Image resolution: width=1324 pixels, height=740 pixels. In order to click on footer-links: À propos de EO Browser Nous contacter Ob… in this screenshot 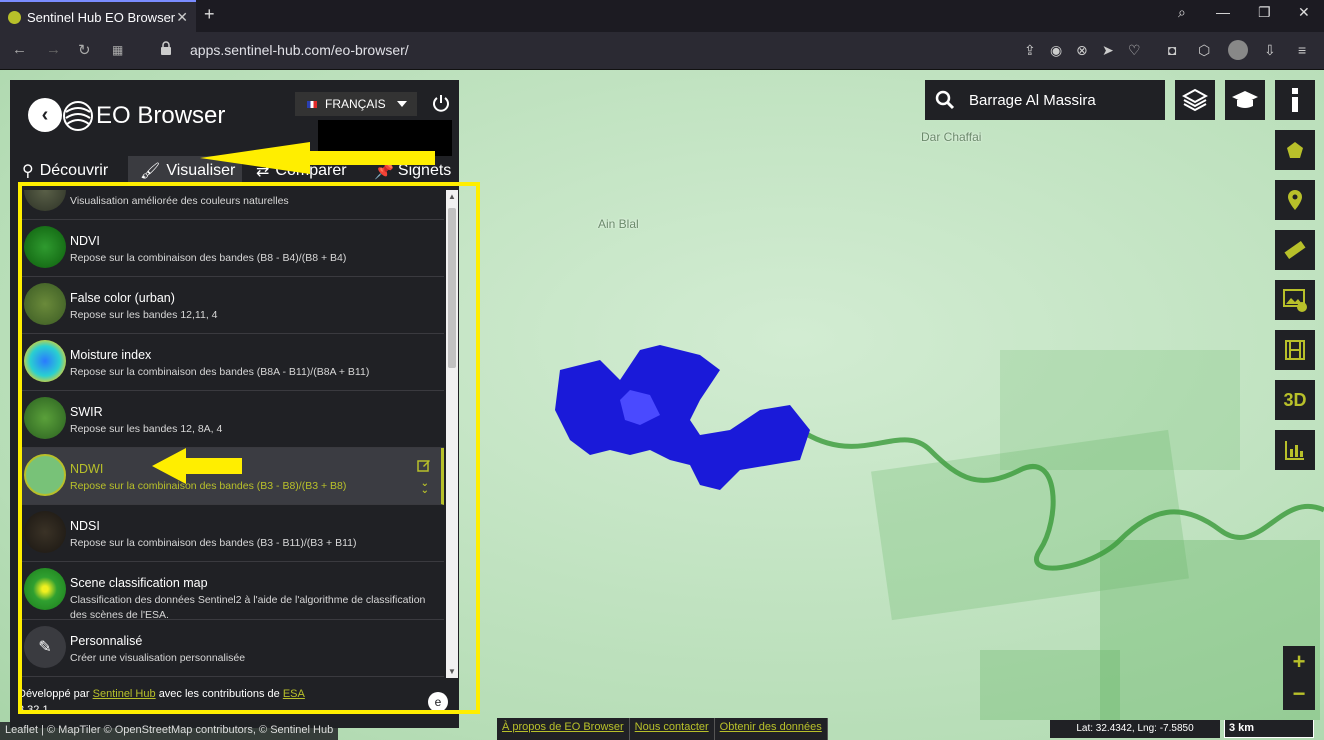, I will do `click(662, 729)`.